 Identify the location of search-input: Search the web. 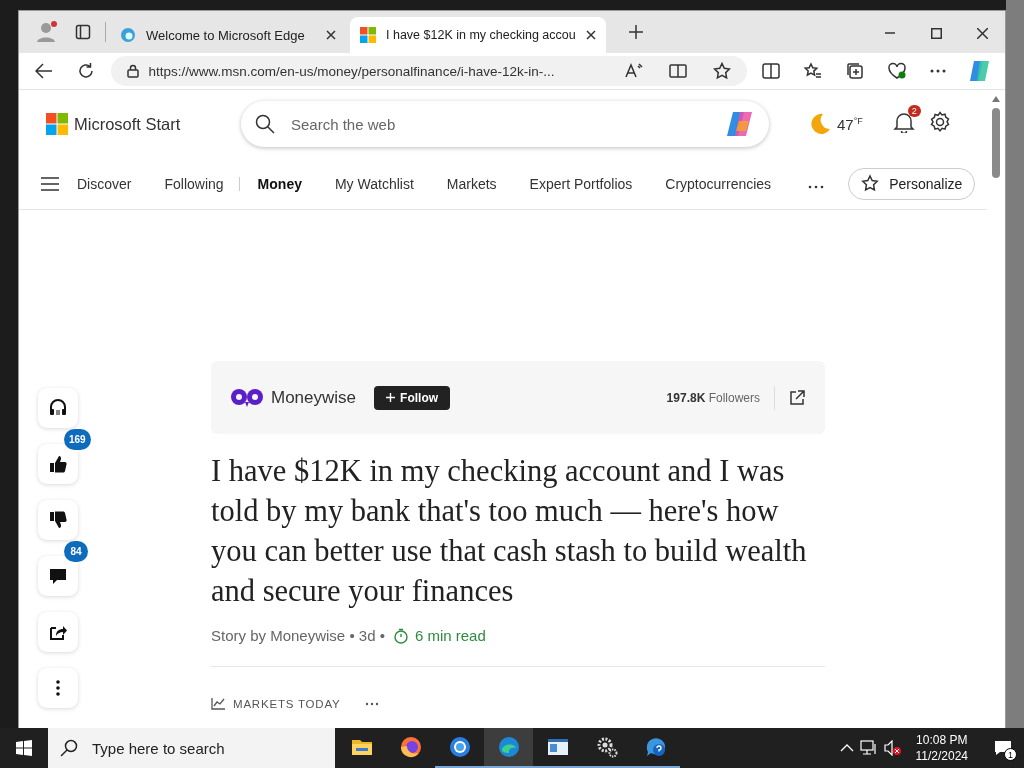
(500, 124).